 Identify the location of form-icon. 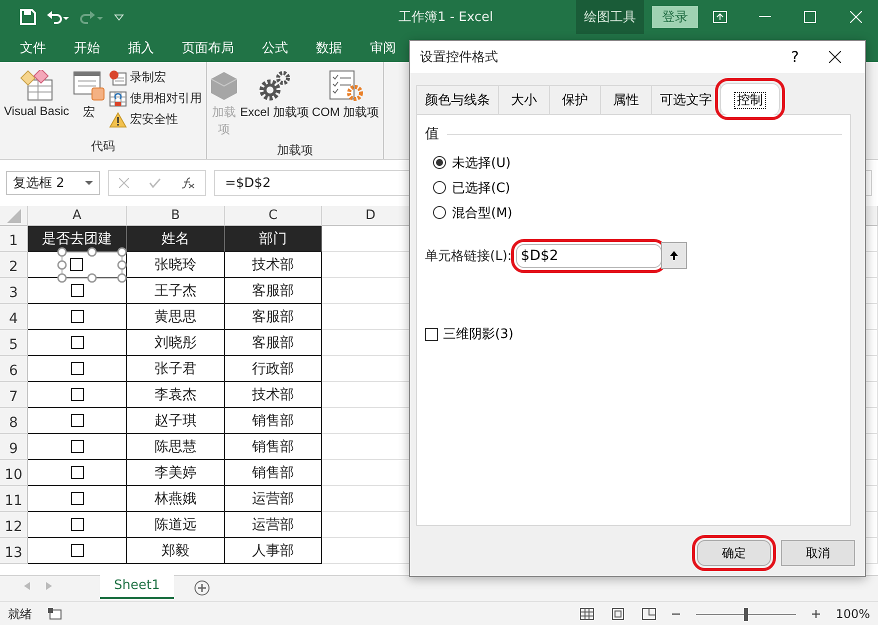
(37, 86).